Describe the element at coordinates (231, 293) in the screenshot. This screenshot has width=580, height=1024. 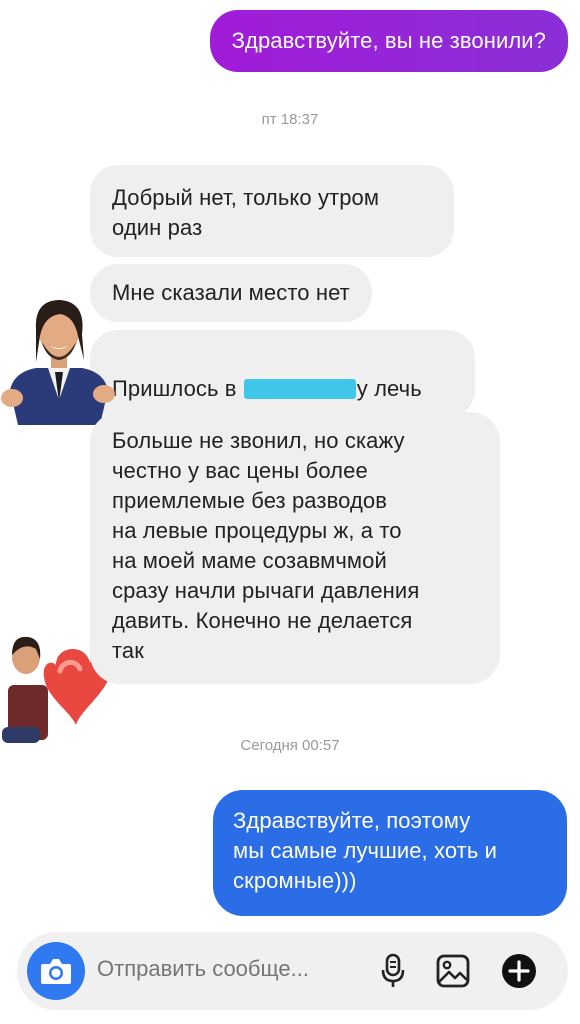
I see `incoming-message: Мне сказали место нет` at that location.